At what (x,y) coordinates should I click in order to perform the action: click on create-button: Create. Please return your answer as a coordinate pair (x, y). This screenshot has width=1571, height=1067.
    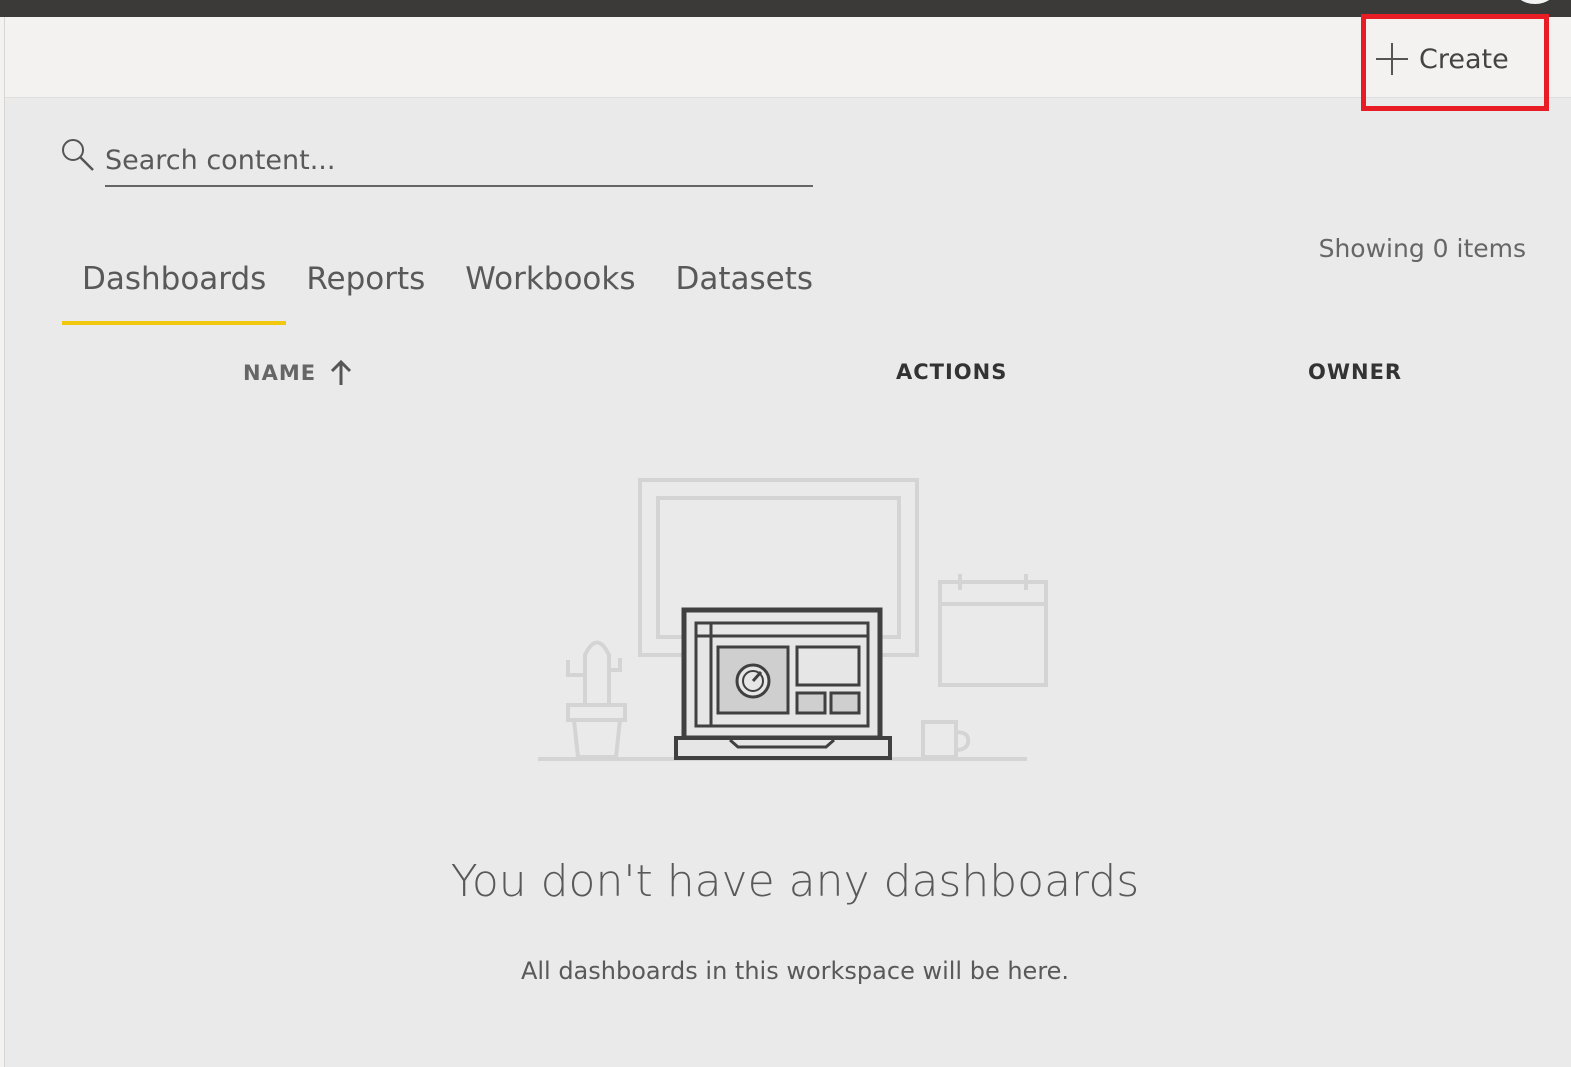
    Looking at the image, I should click on (1455, 59).